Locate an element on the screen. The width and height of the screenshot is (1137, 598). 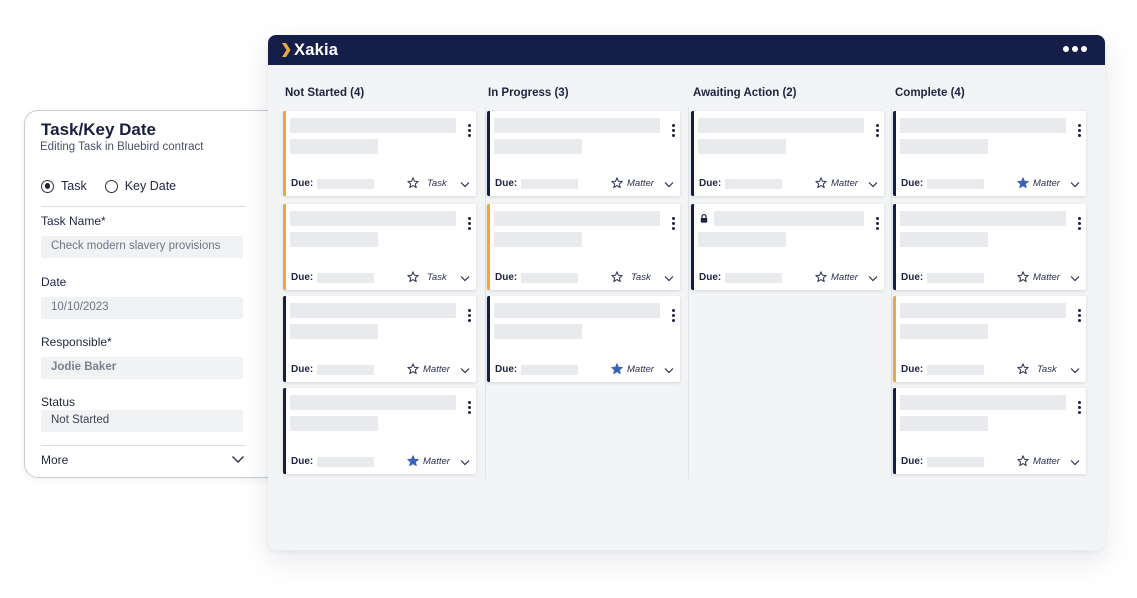
radio-key-date-label: Key Date is located at coordinates (150, 186).